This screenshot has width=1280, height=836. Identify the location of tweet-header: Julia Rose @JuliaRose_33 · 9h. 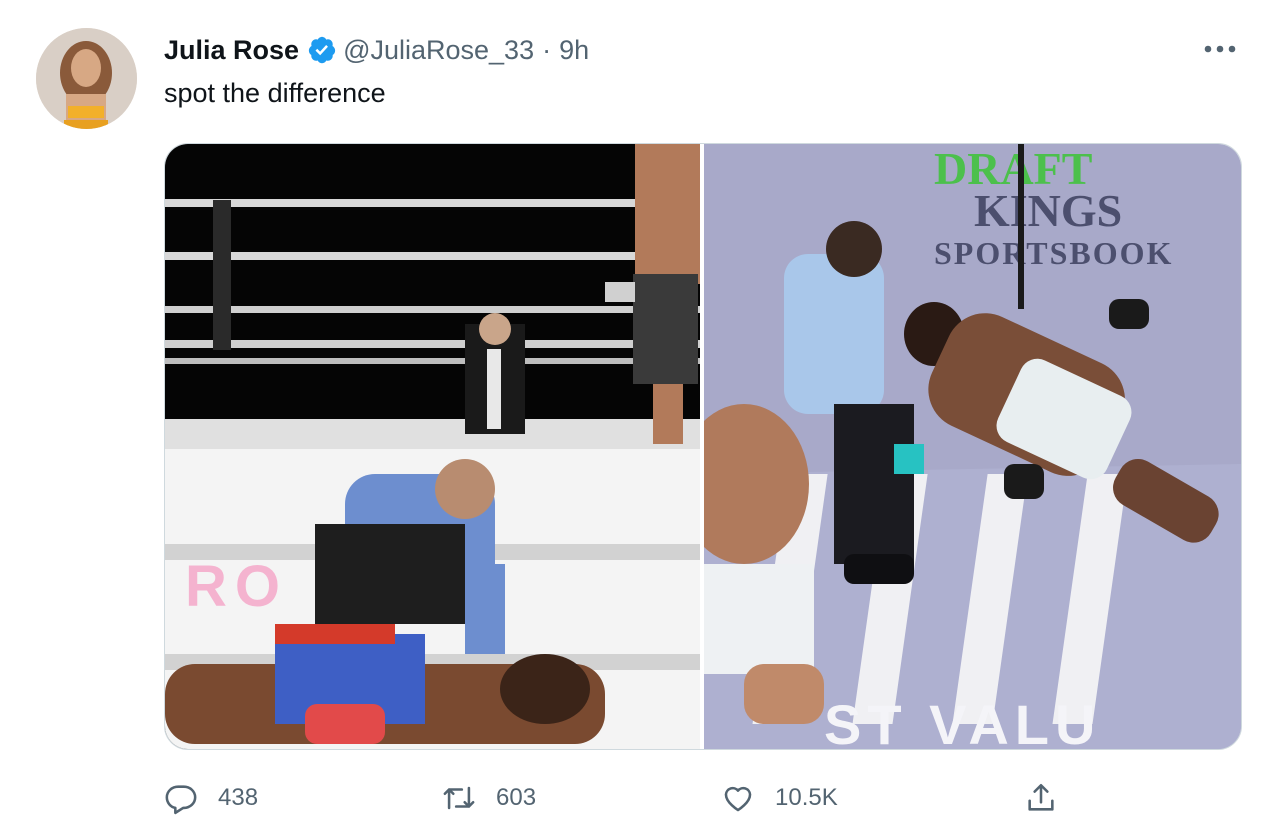
(376, 50).